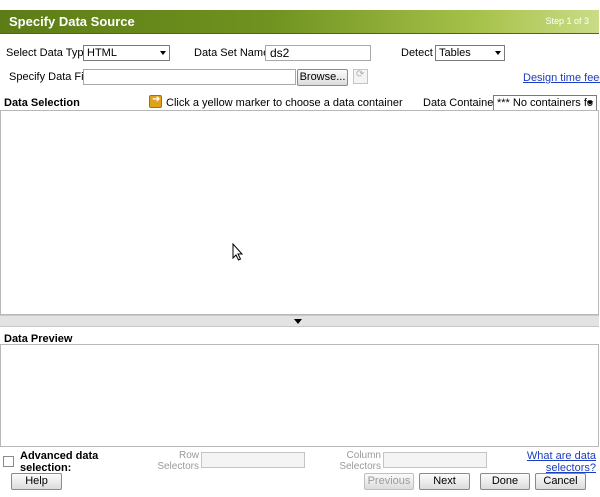  What do you see at coordinates (36, 481) in the screenshot?
I see `help-button: Help` at bounding box center [36, 481].